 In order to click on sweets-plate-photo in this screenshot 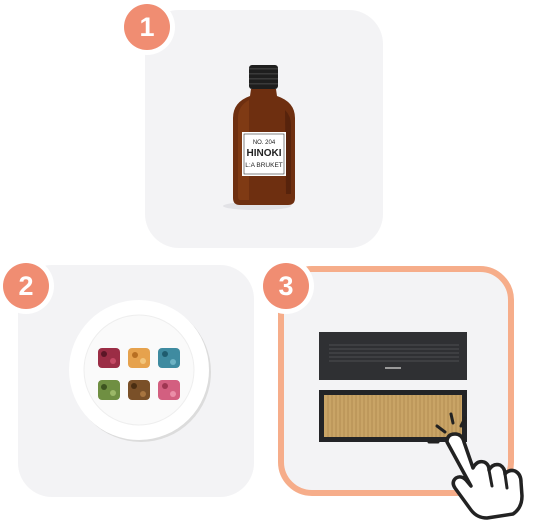, I will do `click(140, 371)`.